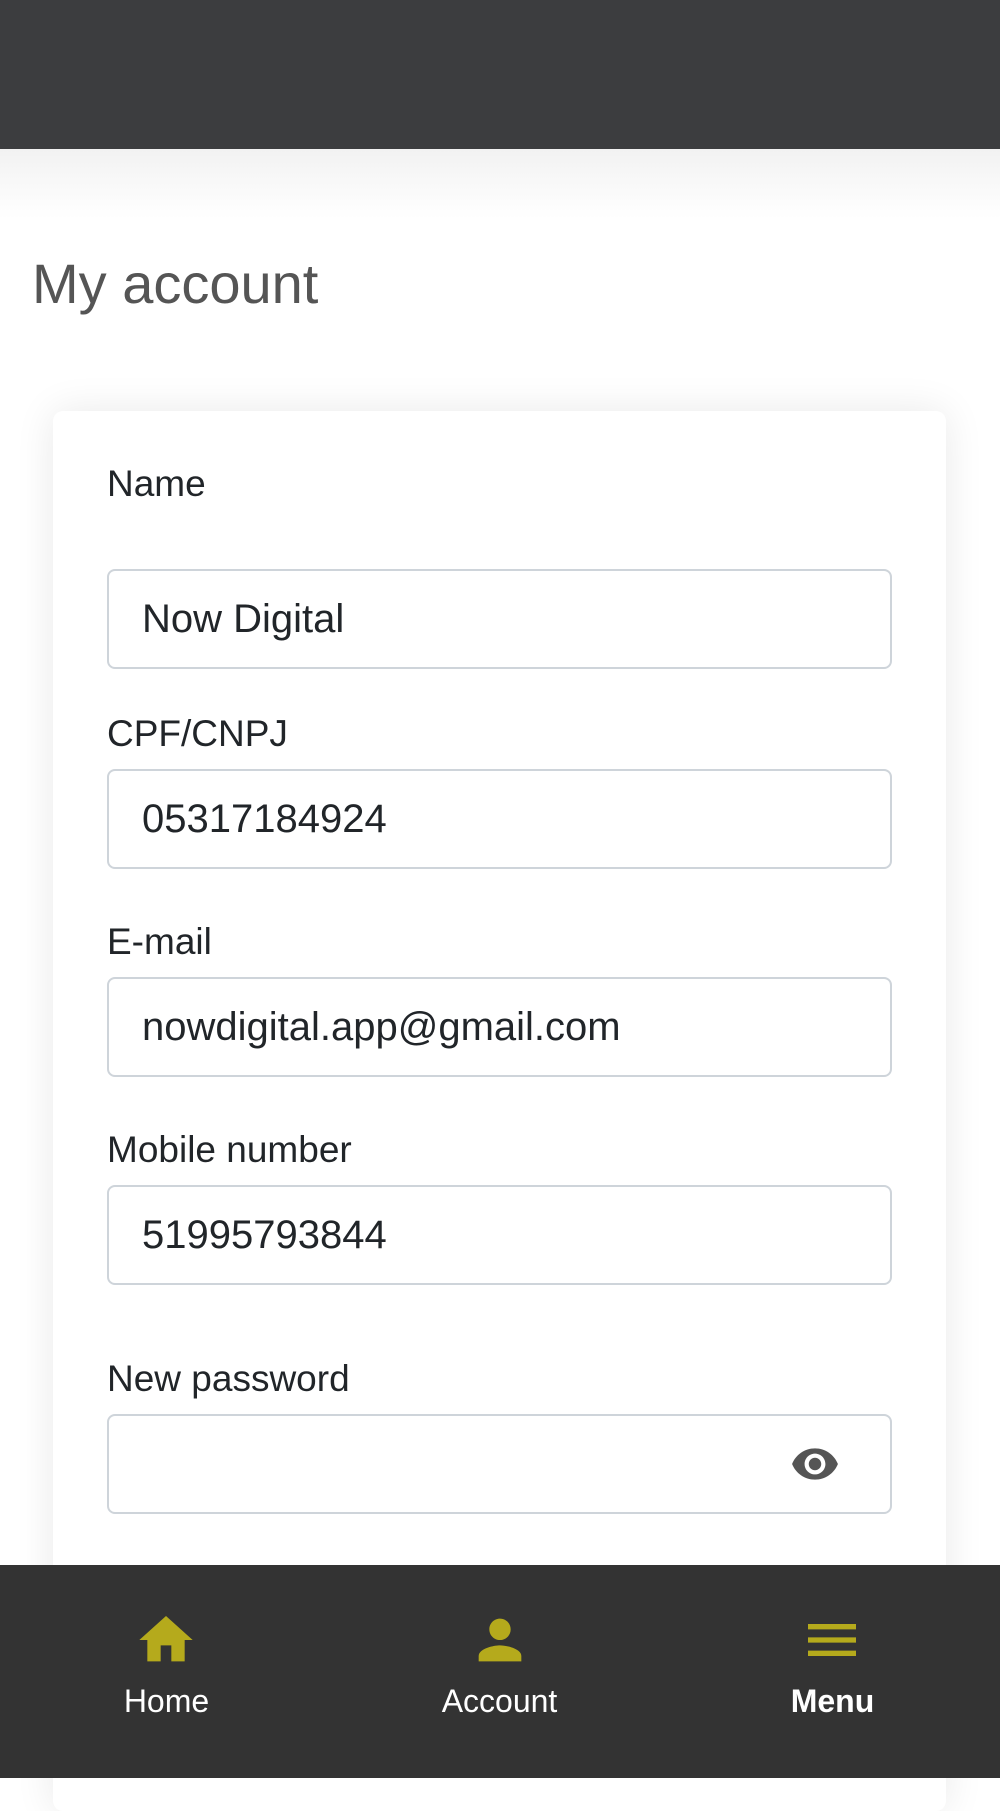 Image resolution: width=1000 pixels, height=1811 pixels. I want to click on mobile-label: Mobile number, so click(229, 1149).